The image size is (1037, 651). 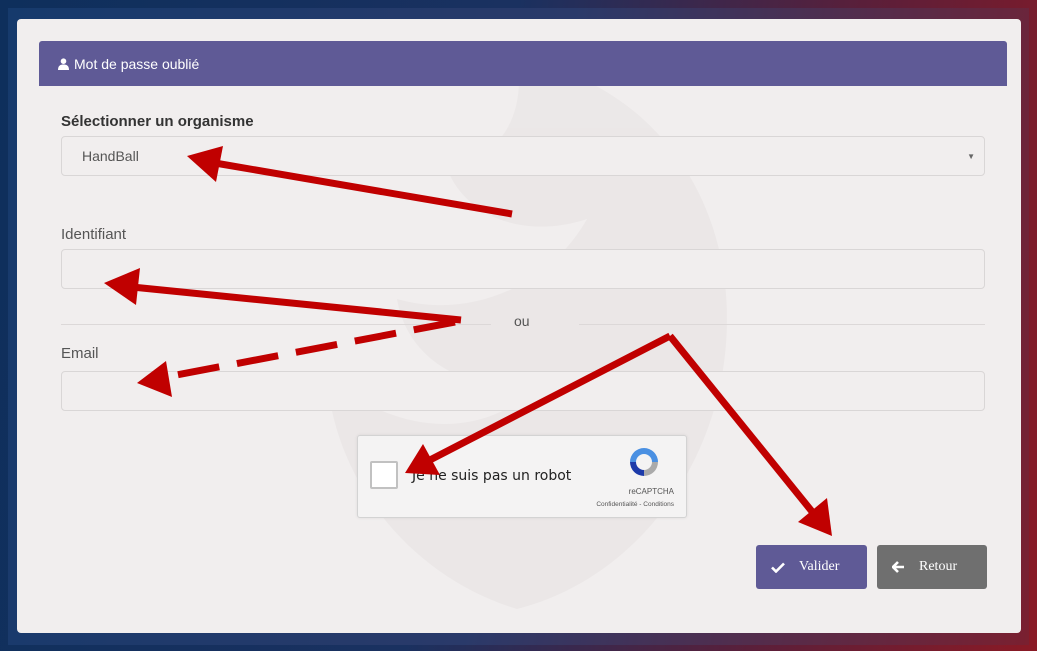 I want to click on identifier-label: Identifiant, so click(x=94, y=234).